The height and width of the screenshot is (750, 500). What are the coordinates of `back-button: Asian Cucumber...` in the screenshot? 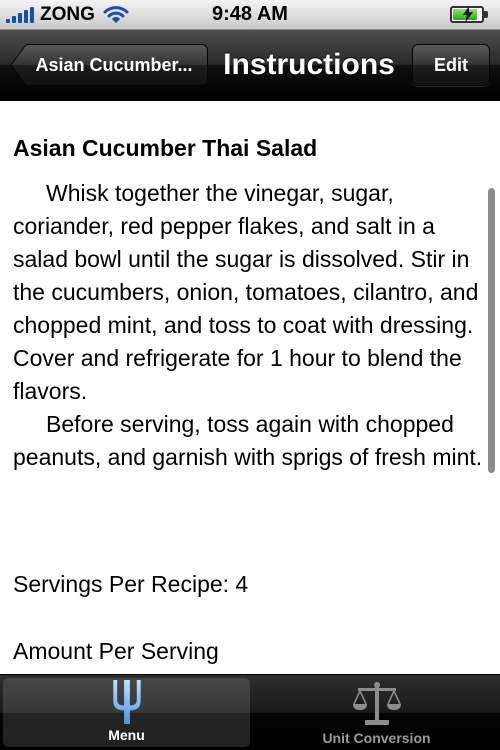 It's located at (109, 65).